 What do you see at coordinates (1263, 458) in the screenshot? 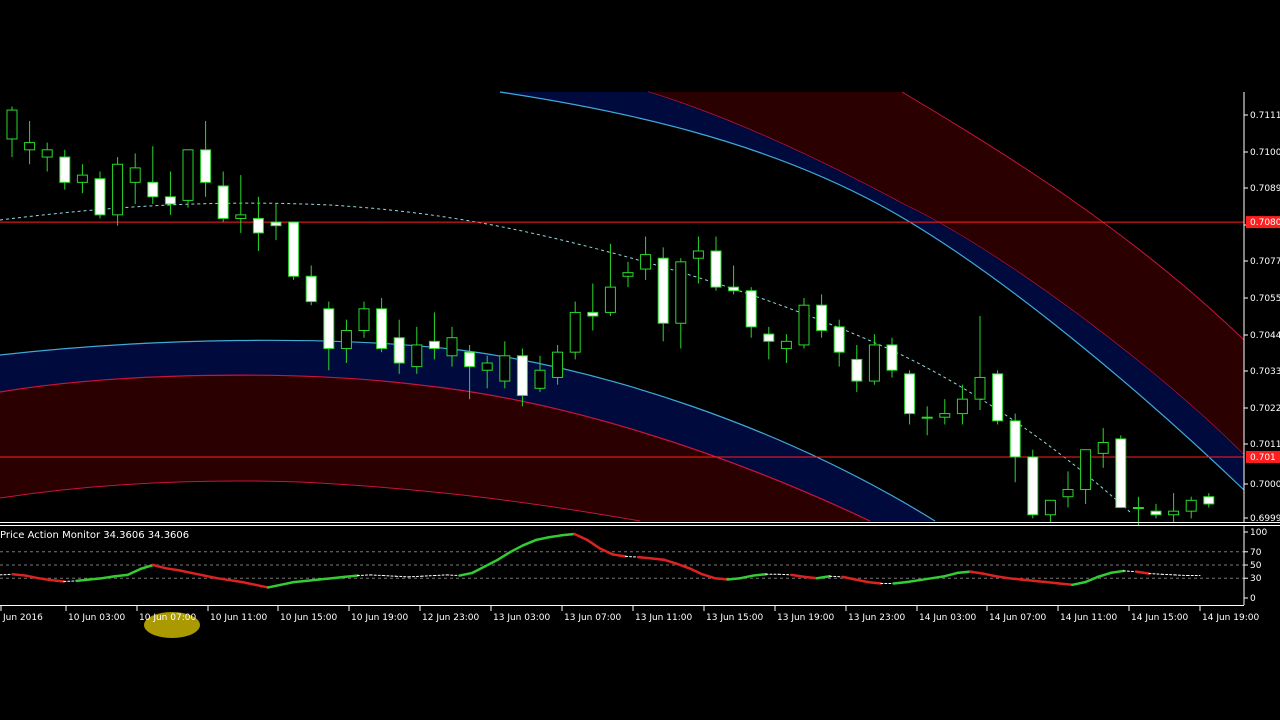
I see `price-line-badge-label: 0.701` at bounding box center [1263, 458].